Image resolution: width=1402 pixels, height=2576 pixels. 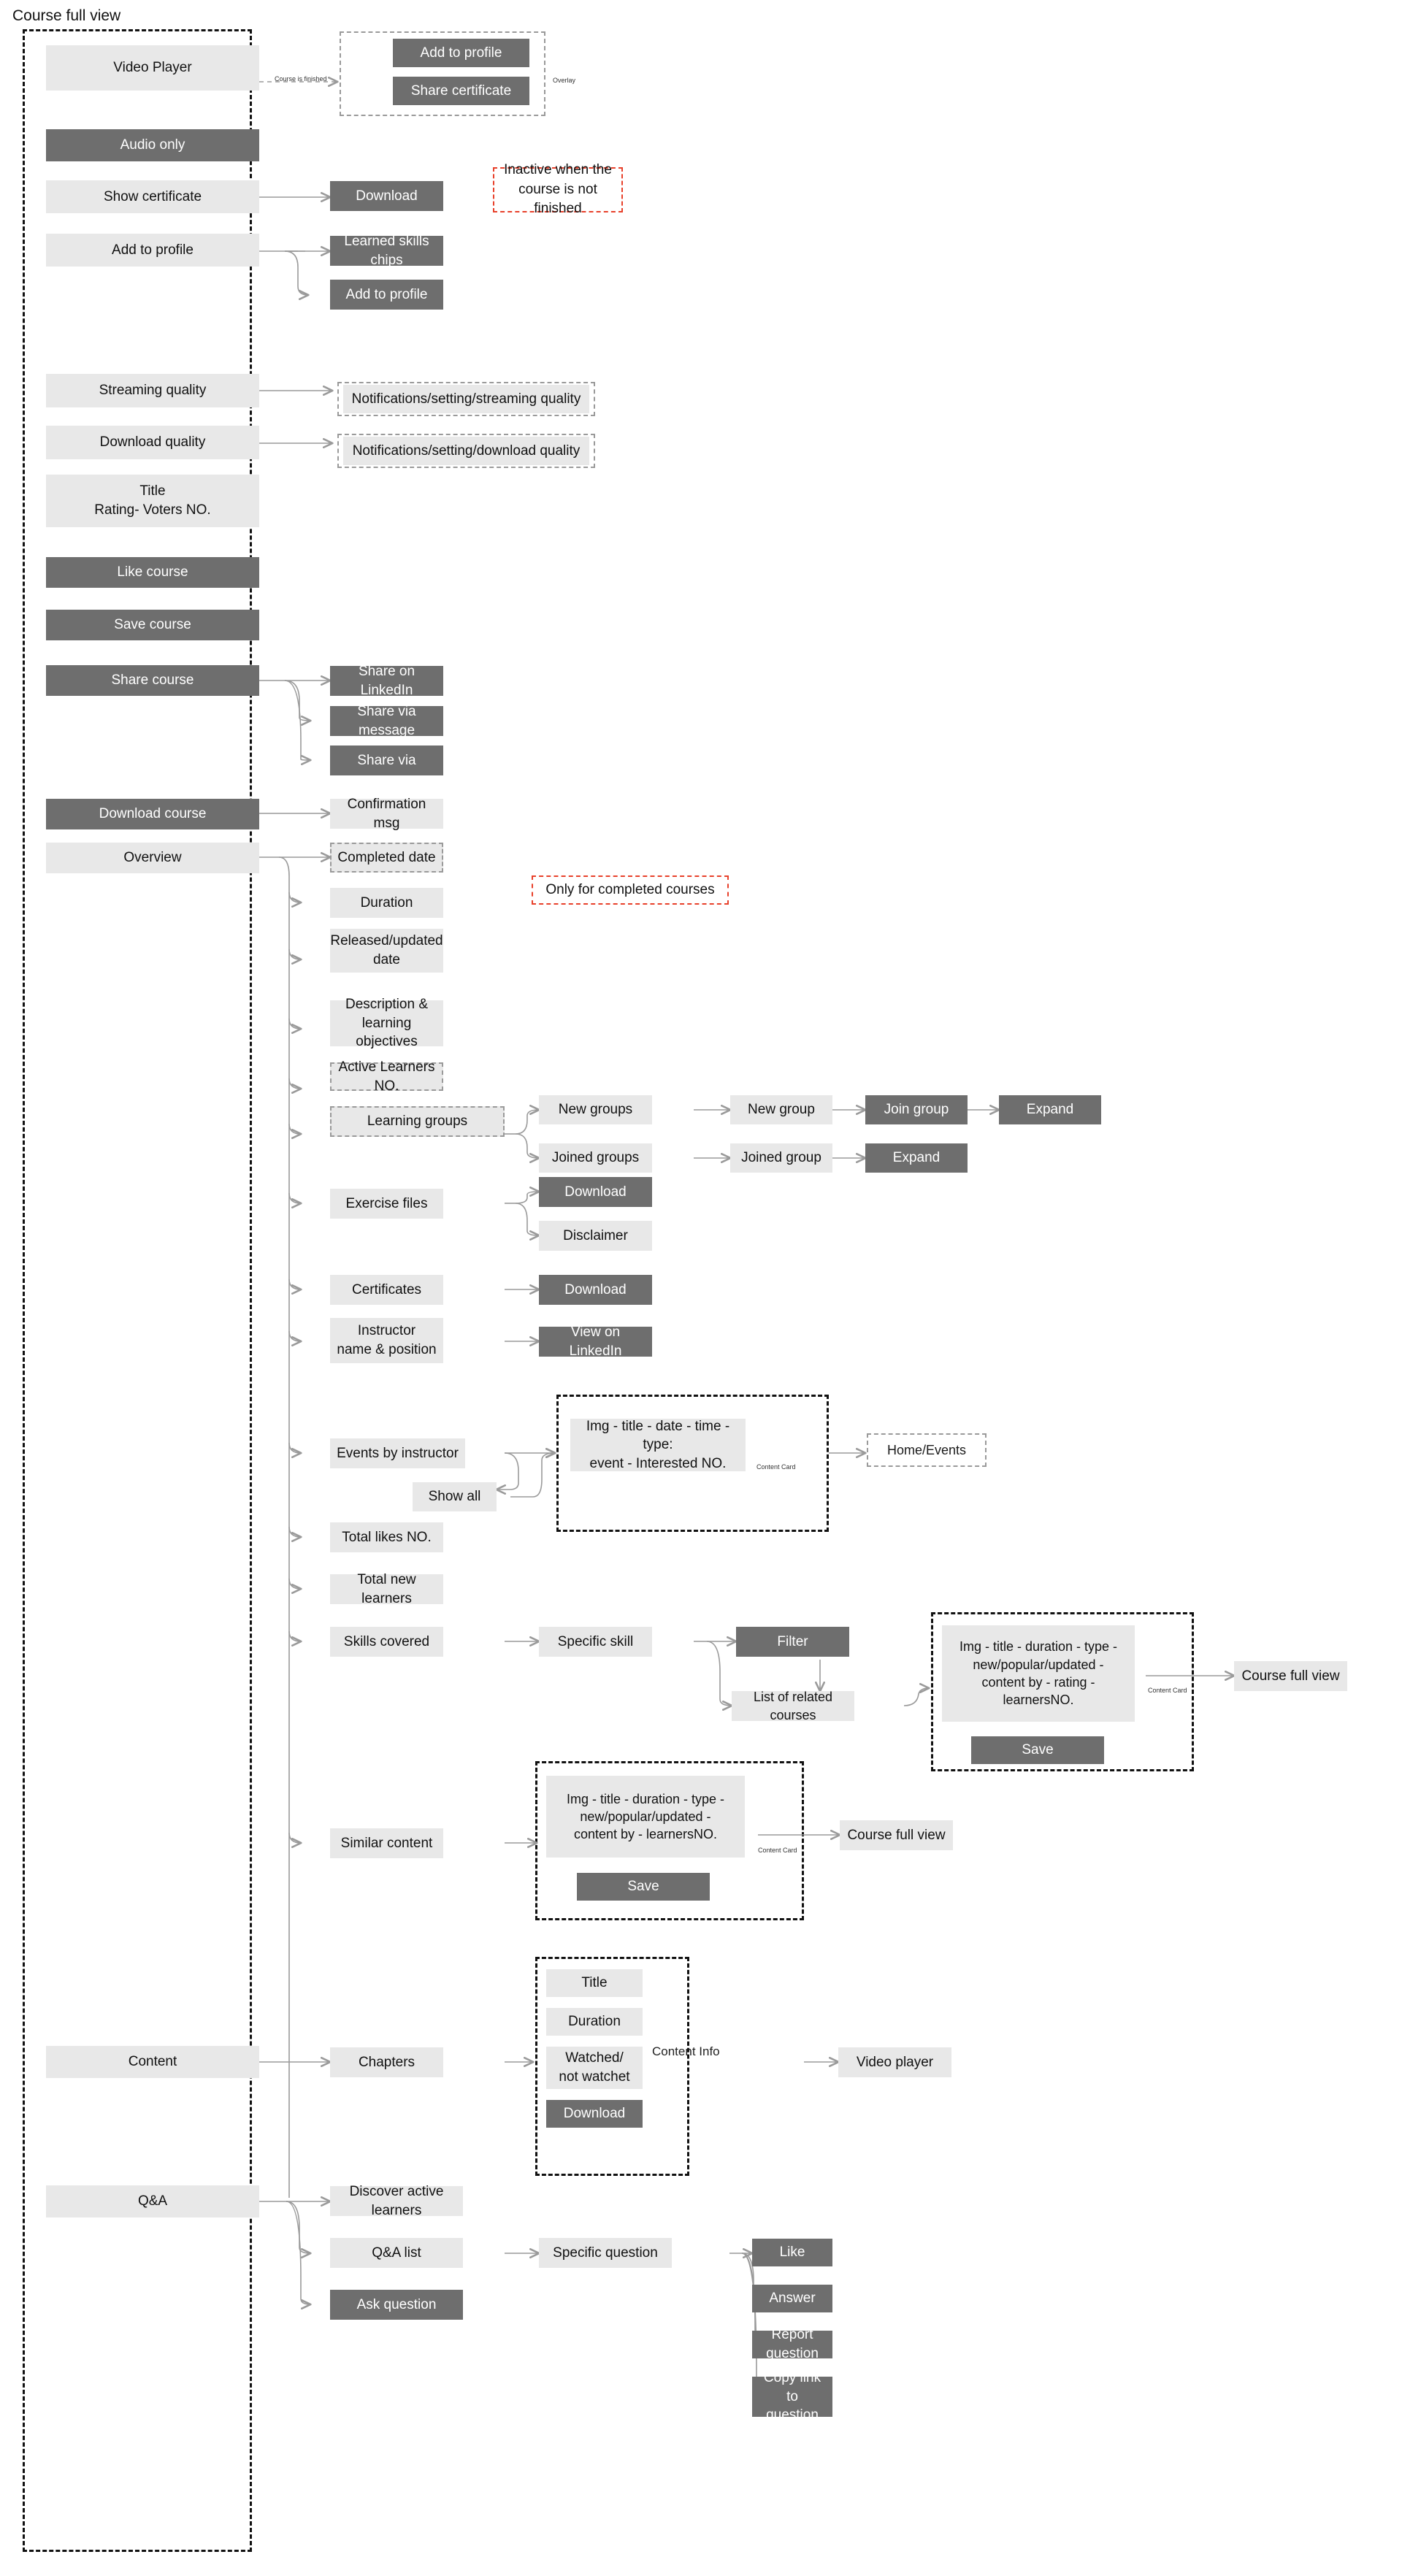 What do you see at coordinates (594, 2114) in the screenshot?
I see `node-chapter-download: Download` at bounding box center [594, 2114].